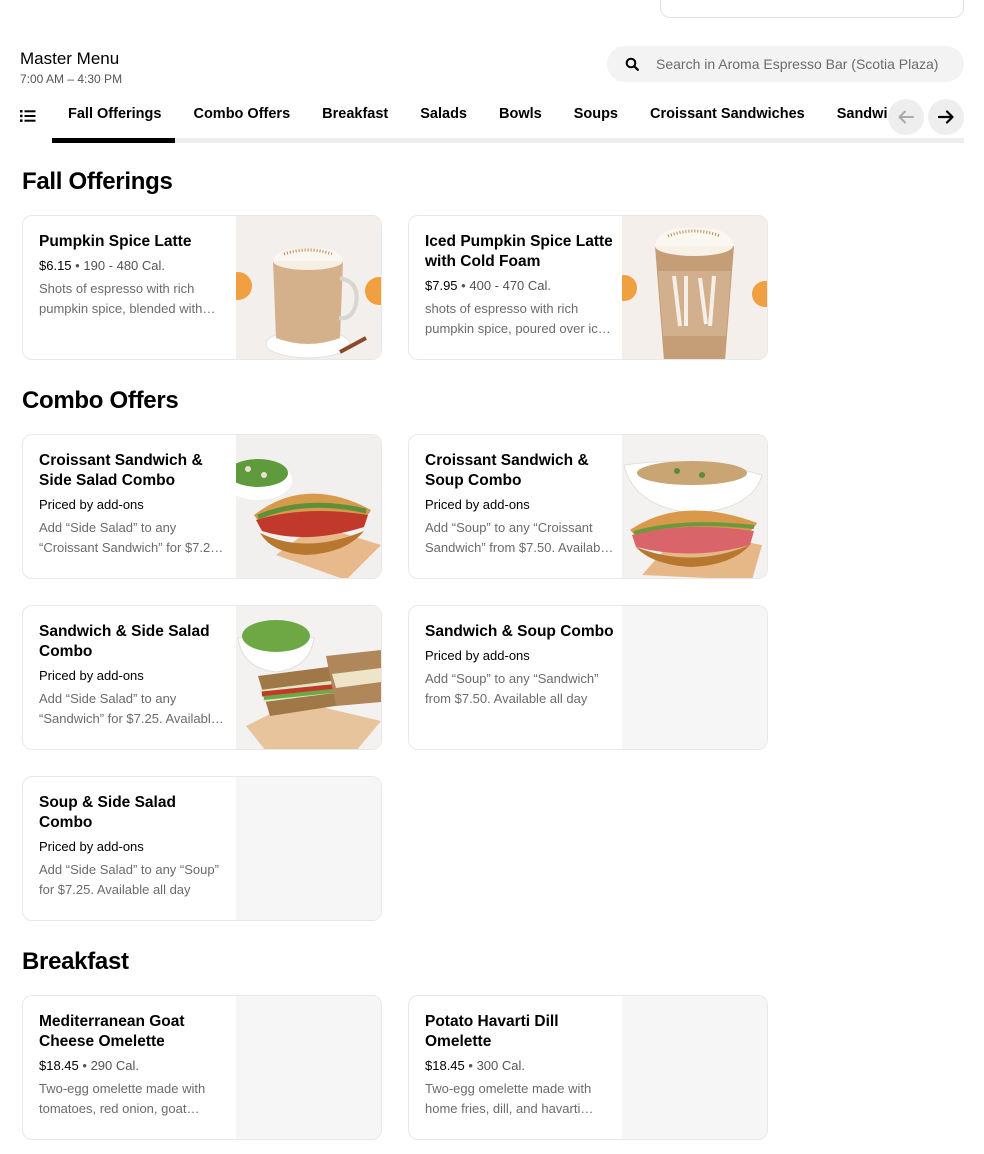 This screenshot has height=1154, width=984. What do you see at coordinates (519, 251) in the screenshot?
I see `item-name: Iced Pumpkin Spice Latte with Cold Foam` at bounding box center [519, 251].